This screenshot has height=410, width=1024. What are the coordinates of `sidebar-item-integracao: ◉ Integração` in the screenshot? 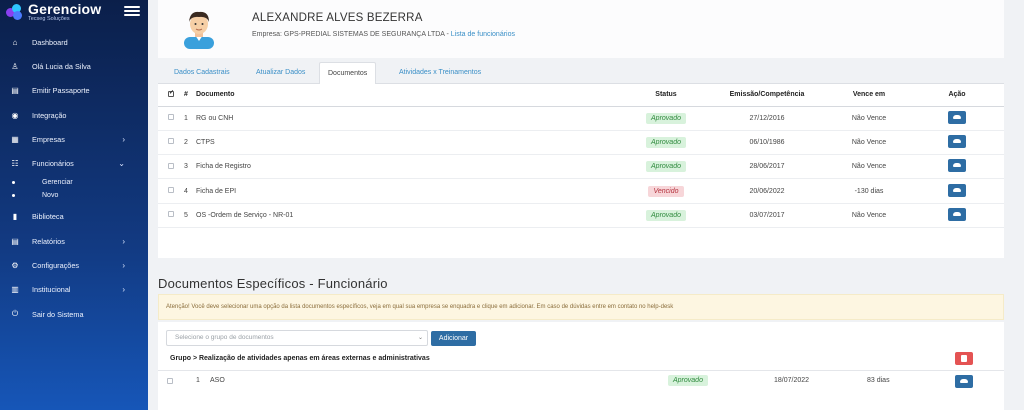 It's located at (74, 115).